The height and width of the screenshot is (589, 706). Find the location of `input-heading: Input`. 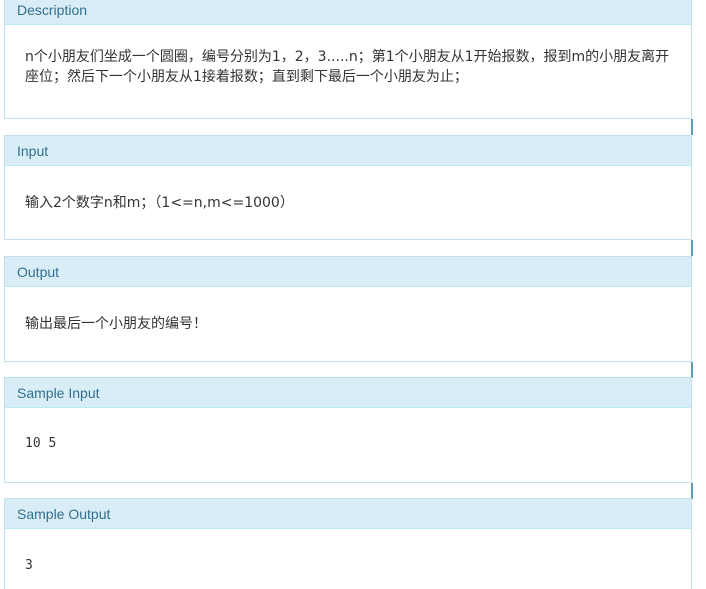

input-heading: Input is located at coordinates (348, 151).